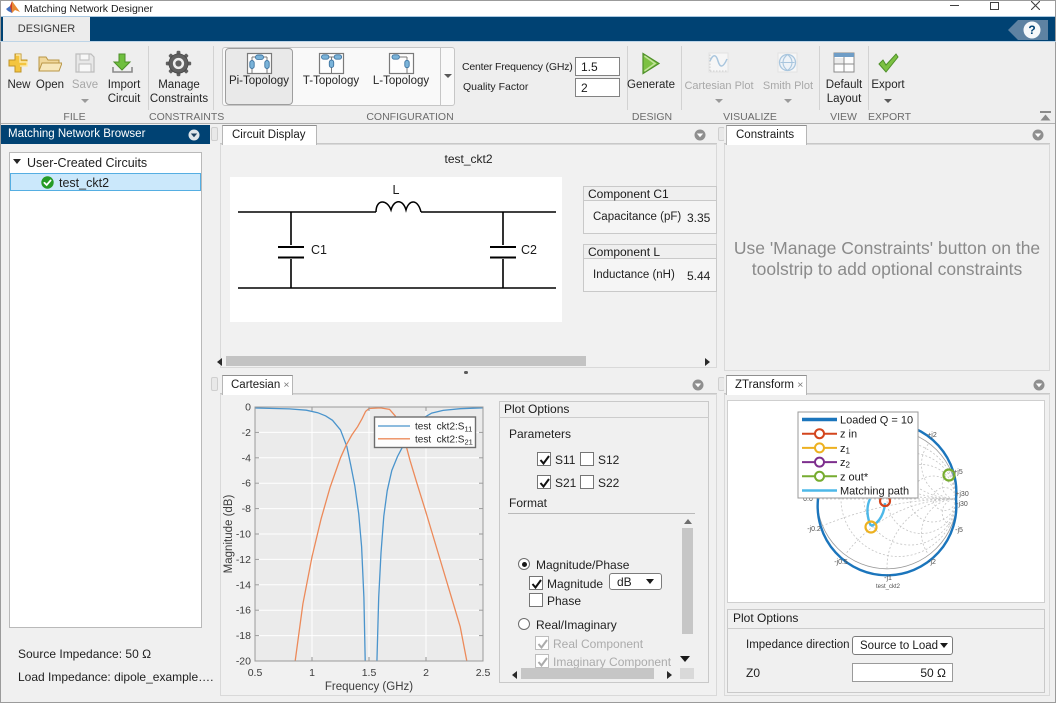 The width and height of the screenshot is (1056, 703). What do you see at coordinates (962, 494) in the screenshot?
I see `svg-text: +j30` at bounding box center [962, 494].